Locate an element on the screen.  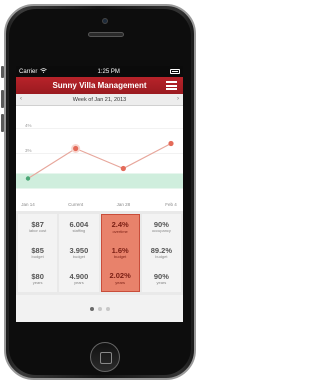
page-indicator is located at coordinates (99, 308).